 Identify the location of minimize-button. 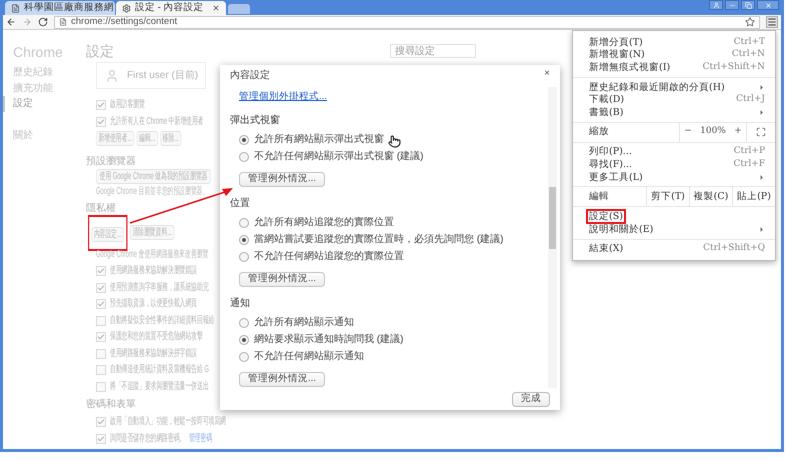
(732, 5).